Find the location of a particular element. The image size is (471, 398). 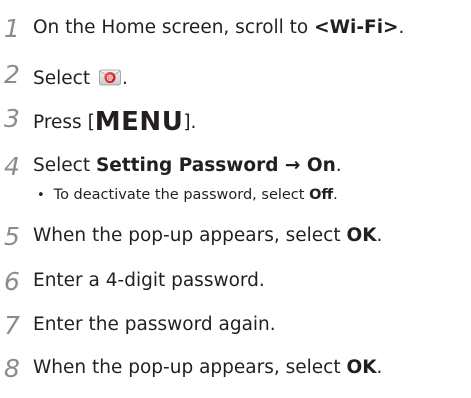

step-text-part: ]. is located at coordinates (190, 122).